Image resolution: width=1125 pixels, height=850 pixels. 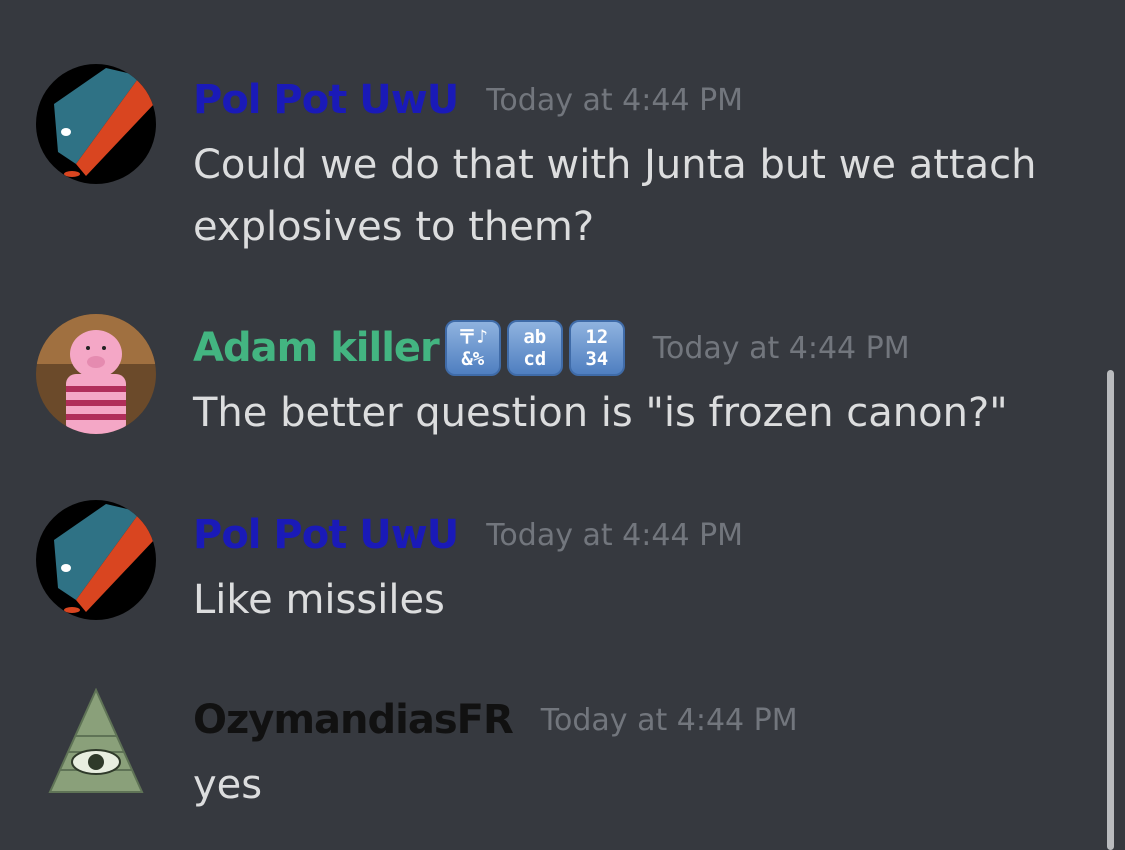 I want to click on message-line: yes, so click(x=228, y=785).